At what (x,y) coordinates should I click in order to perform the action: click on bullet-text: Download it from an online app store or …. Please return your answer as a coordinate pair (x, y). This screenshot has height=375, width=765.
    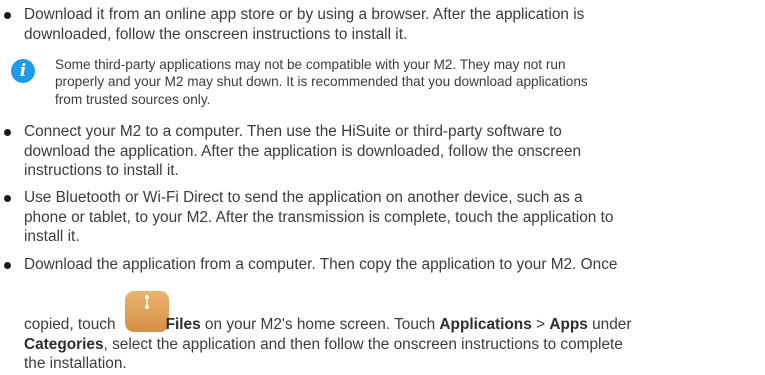
    Looking at the image, I should click on (304, 14).